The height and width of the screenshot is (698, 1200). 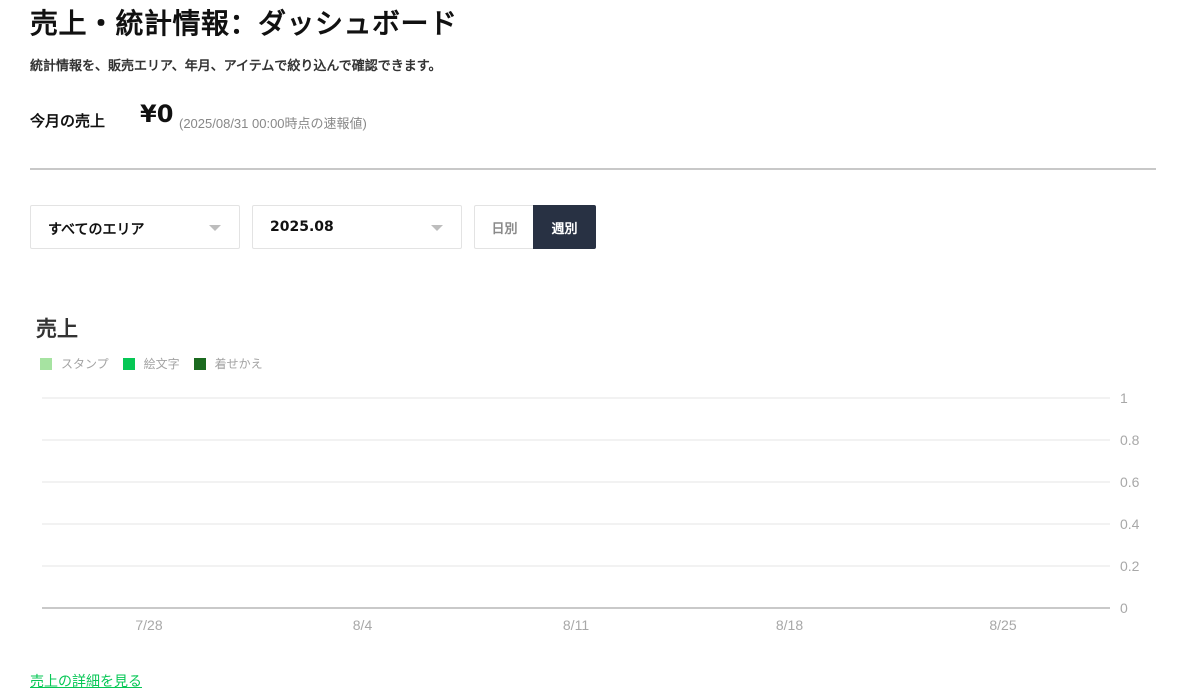 I want to click on legend-label-emoji: 絵文字, so click(x=161, y=364).